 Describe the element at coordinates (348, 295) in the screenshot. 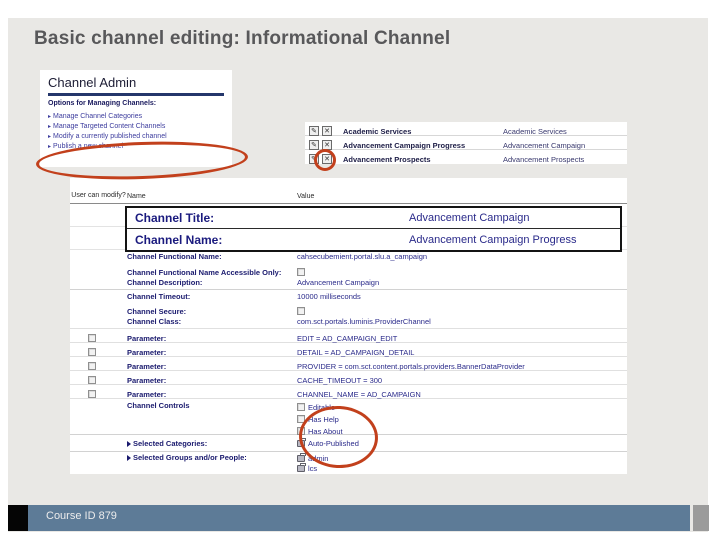

I see `row-channel-timeout: Channel Timeout: 10000 milliseconds` at that location.